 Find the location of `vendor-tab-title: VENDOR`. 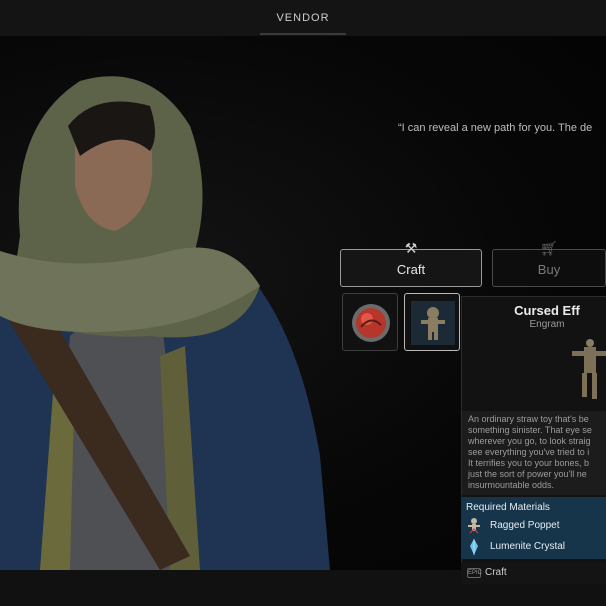

vendor-tab-title: VENDOR is located at coordinates (303, 18).